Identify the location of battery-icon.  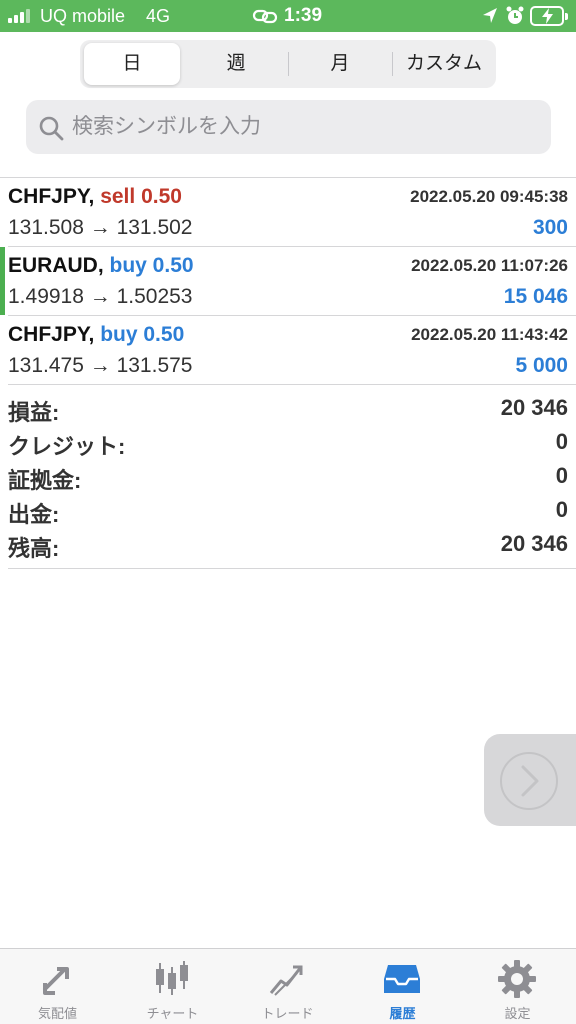
(549, 16).